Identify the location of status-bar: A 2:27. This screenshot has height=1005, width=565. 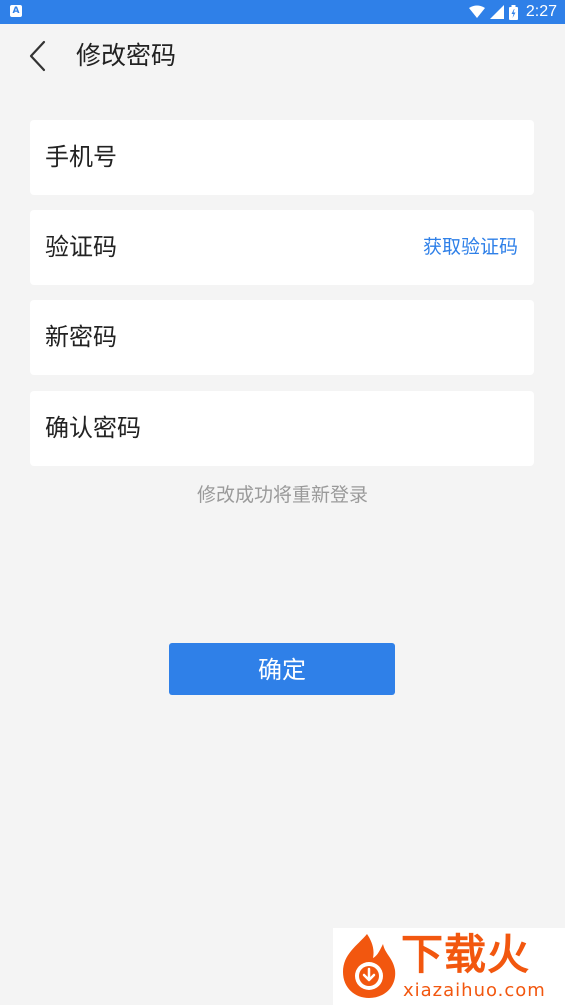
(282, 12).